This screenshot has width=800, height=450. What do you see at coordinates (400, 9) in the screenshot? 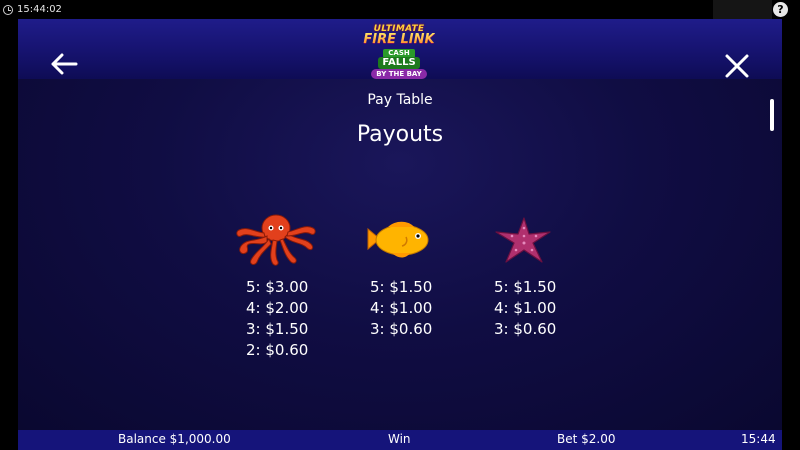
I see `status-bar: 15:44:02 ?` at bounding box center [400, 9].